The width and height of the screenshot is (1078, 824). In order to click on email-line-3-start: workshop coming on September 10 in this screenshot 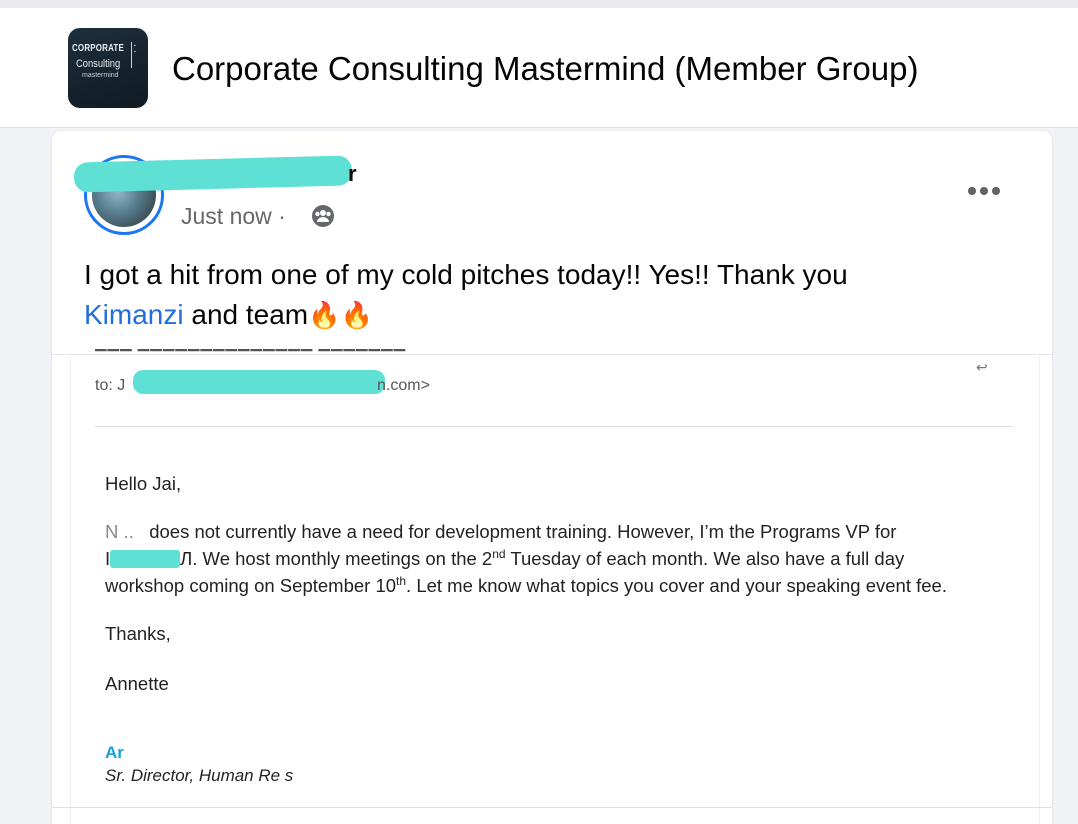, I will do `click(251, 585)`.